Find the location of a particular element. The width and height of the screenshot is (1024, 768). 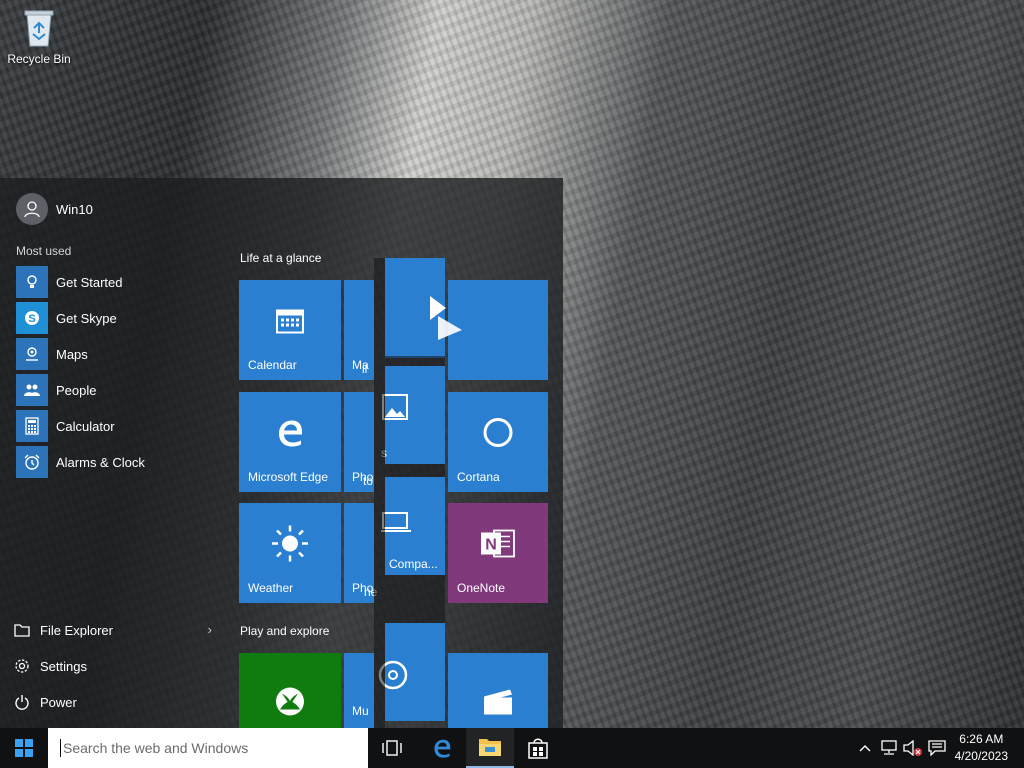

app-alarms-clock: Alarms & Clock is located at coordinates (121, 462).